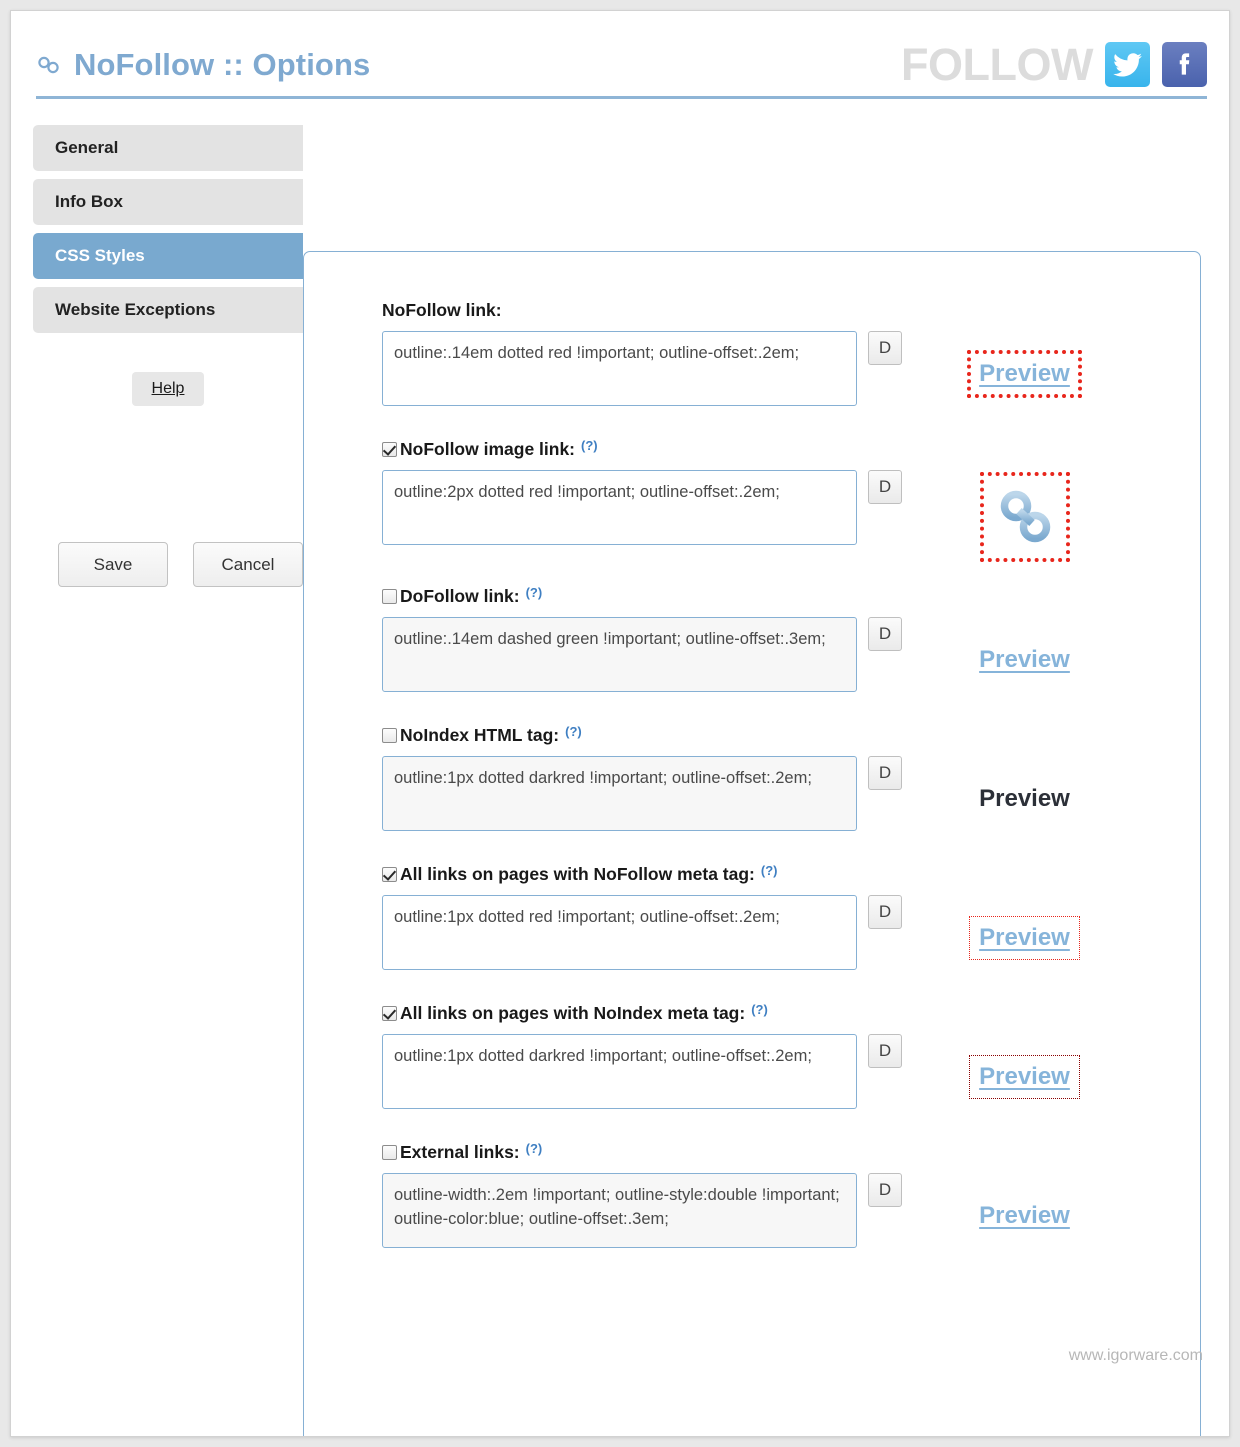 The width and height of the screenshot is (1240, 1447). I want to click on sidebar-item-info-box: Info Box, so click(168, 202).